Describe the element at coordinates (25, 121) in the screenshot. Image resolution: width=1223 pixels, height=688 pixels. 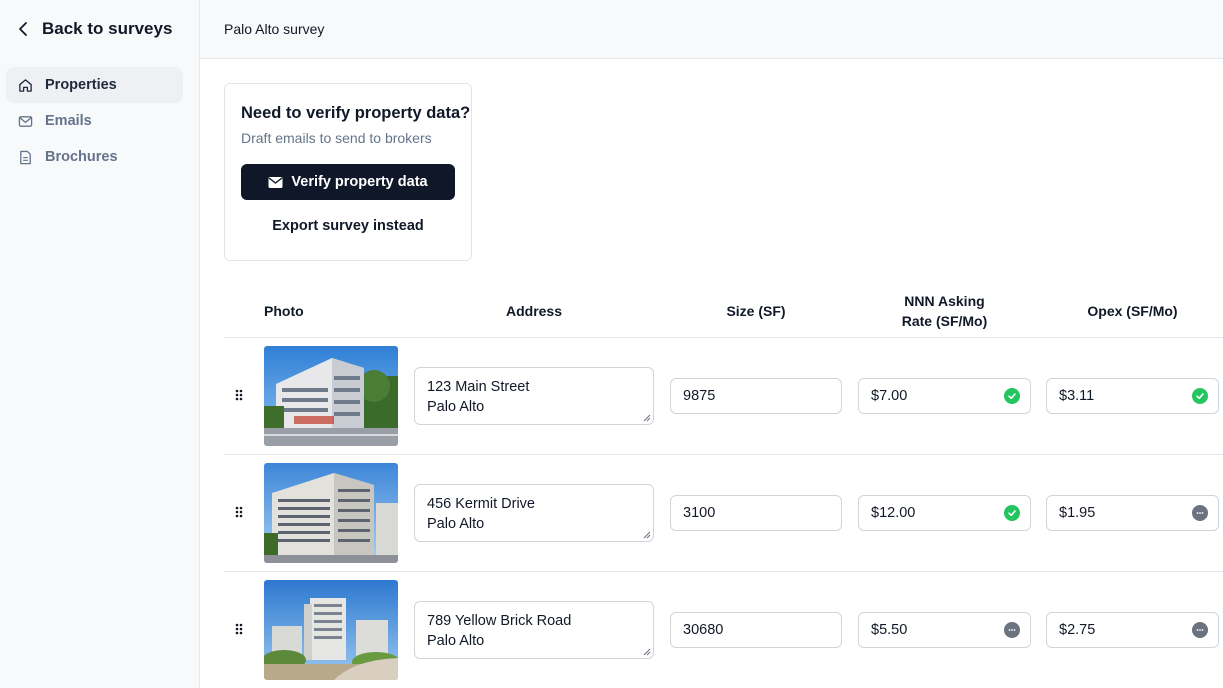
I see `mail-icon` at that location.